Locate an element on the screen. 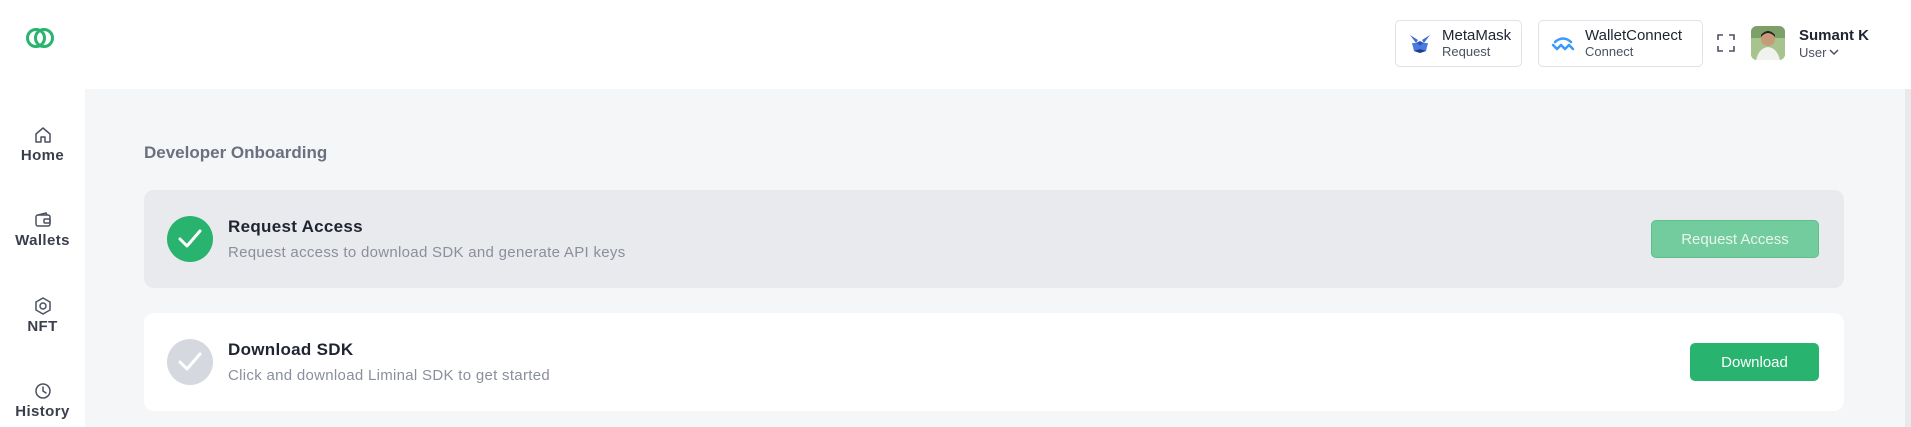 The width and height of the screenshot is (1911, 427). sidebar-item-history: History is located at coordinates (42, 400).